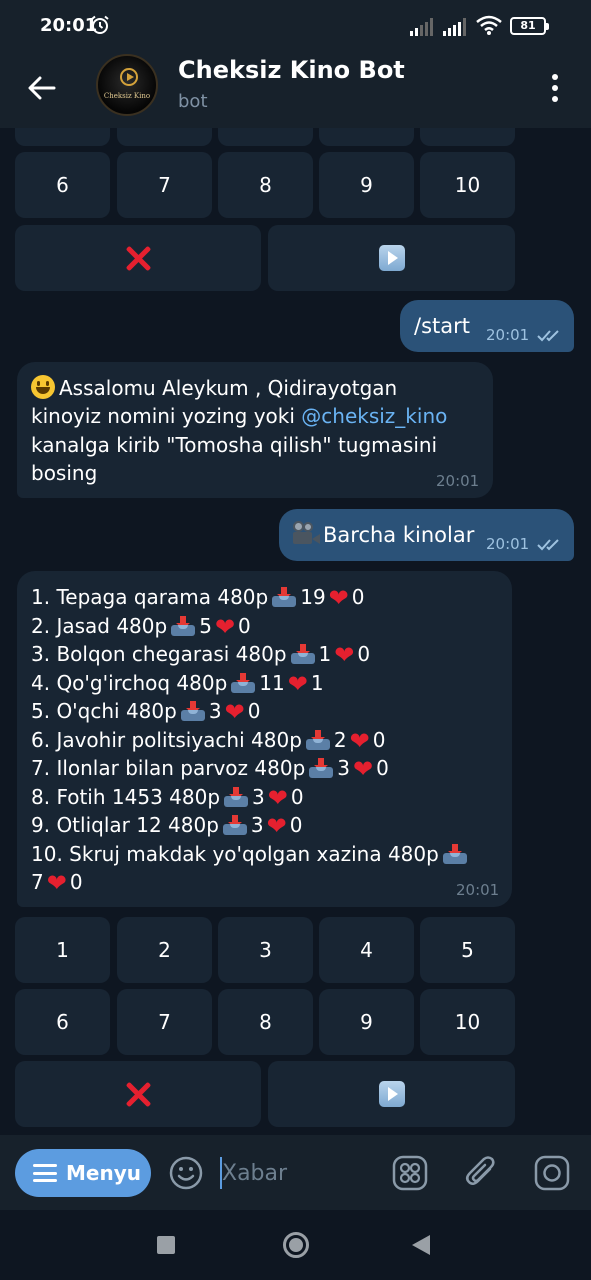  I want to click on back-button, so click(42, 88).